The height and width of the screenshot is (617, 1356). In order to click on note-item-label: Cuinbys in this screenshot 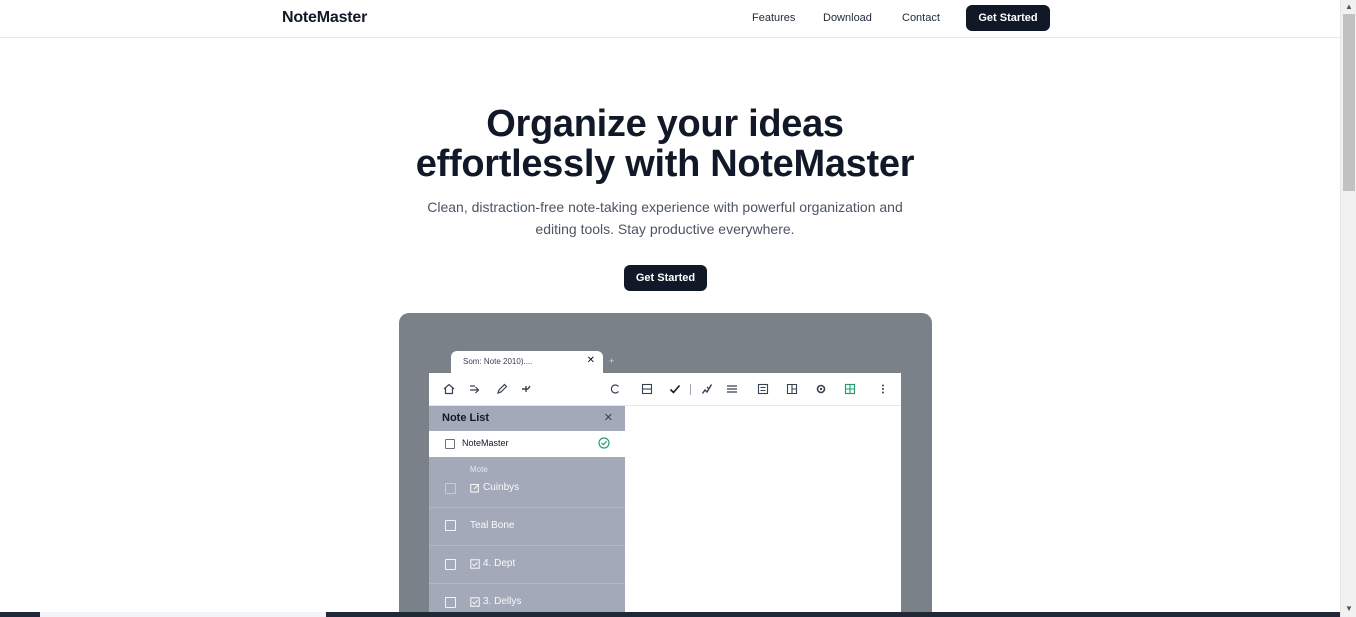, I will do `click(501, 487)`.